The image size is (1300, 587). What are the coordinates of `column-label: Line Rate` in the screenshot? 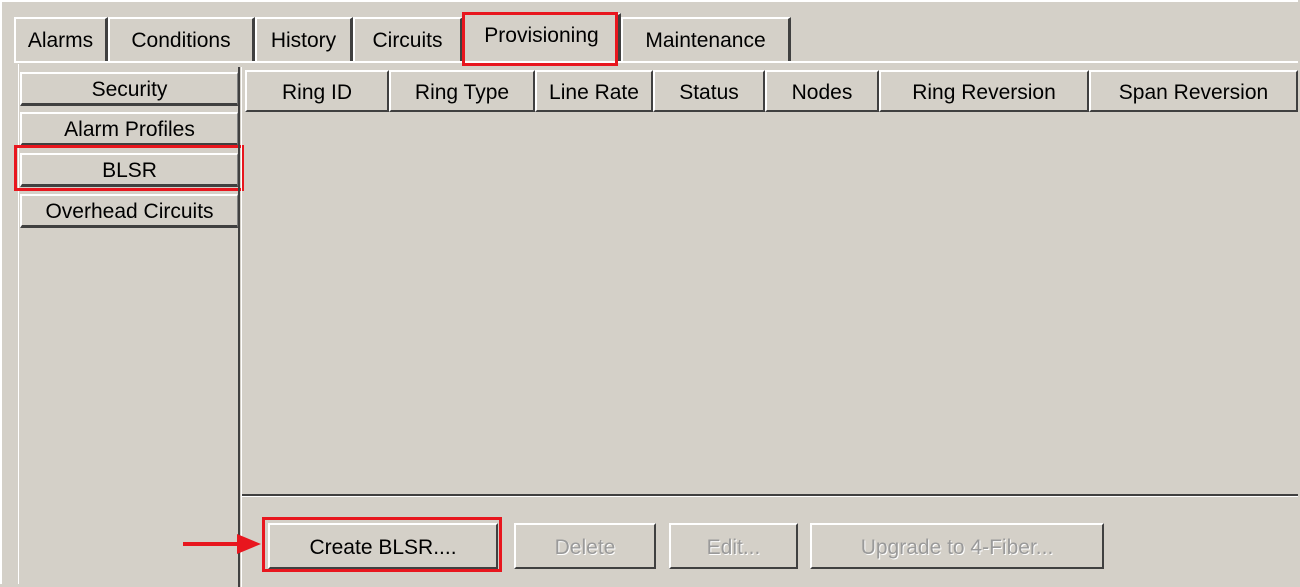 It's located at (594, 92).